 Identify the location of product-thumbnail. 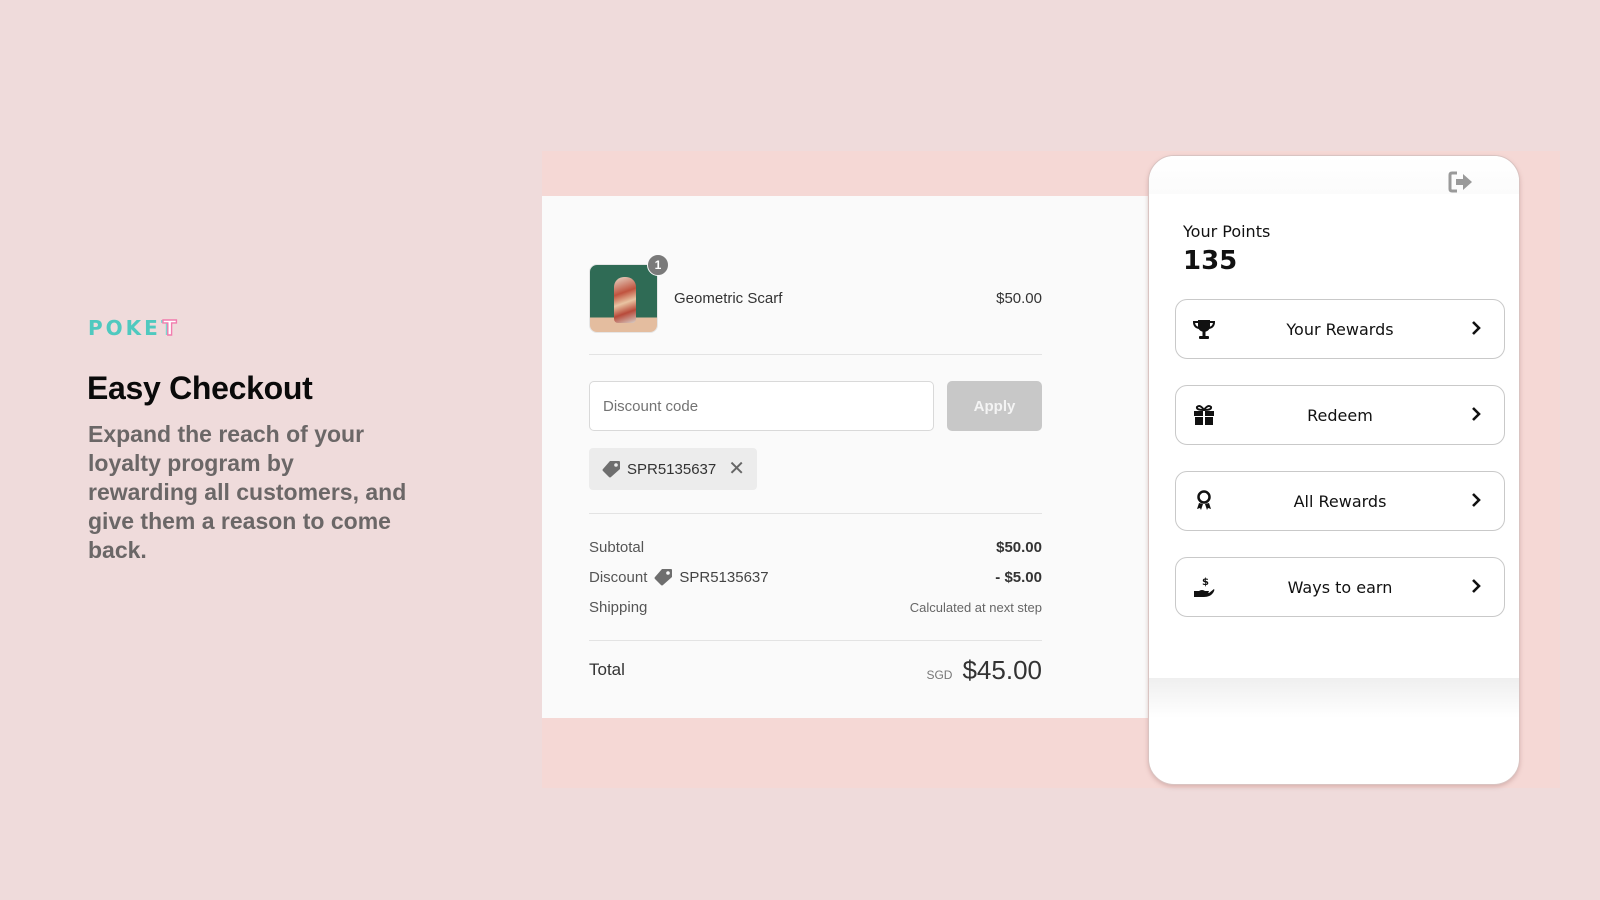
(623, 298).